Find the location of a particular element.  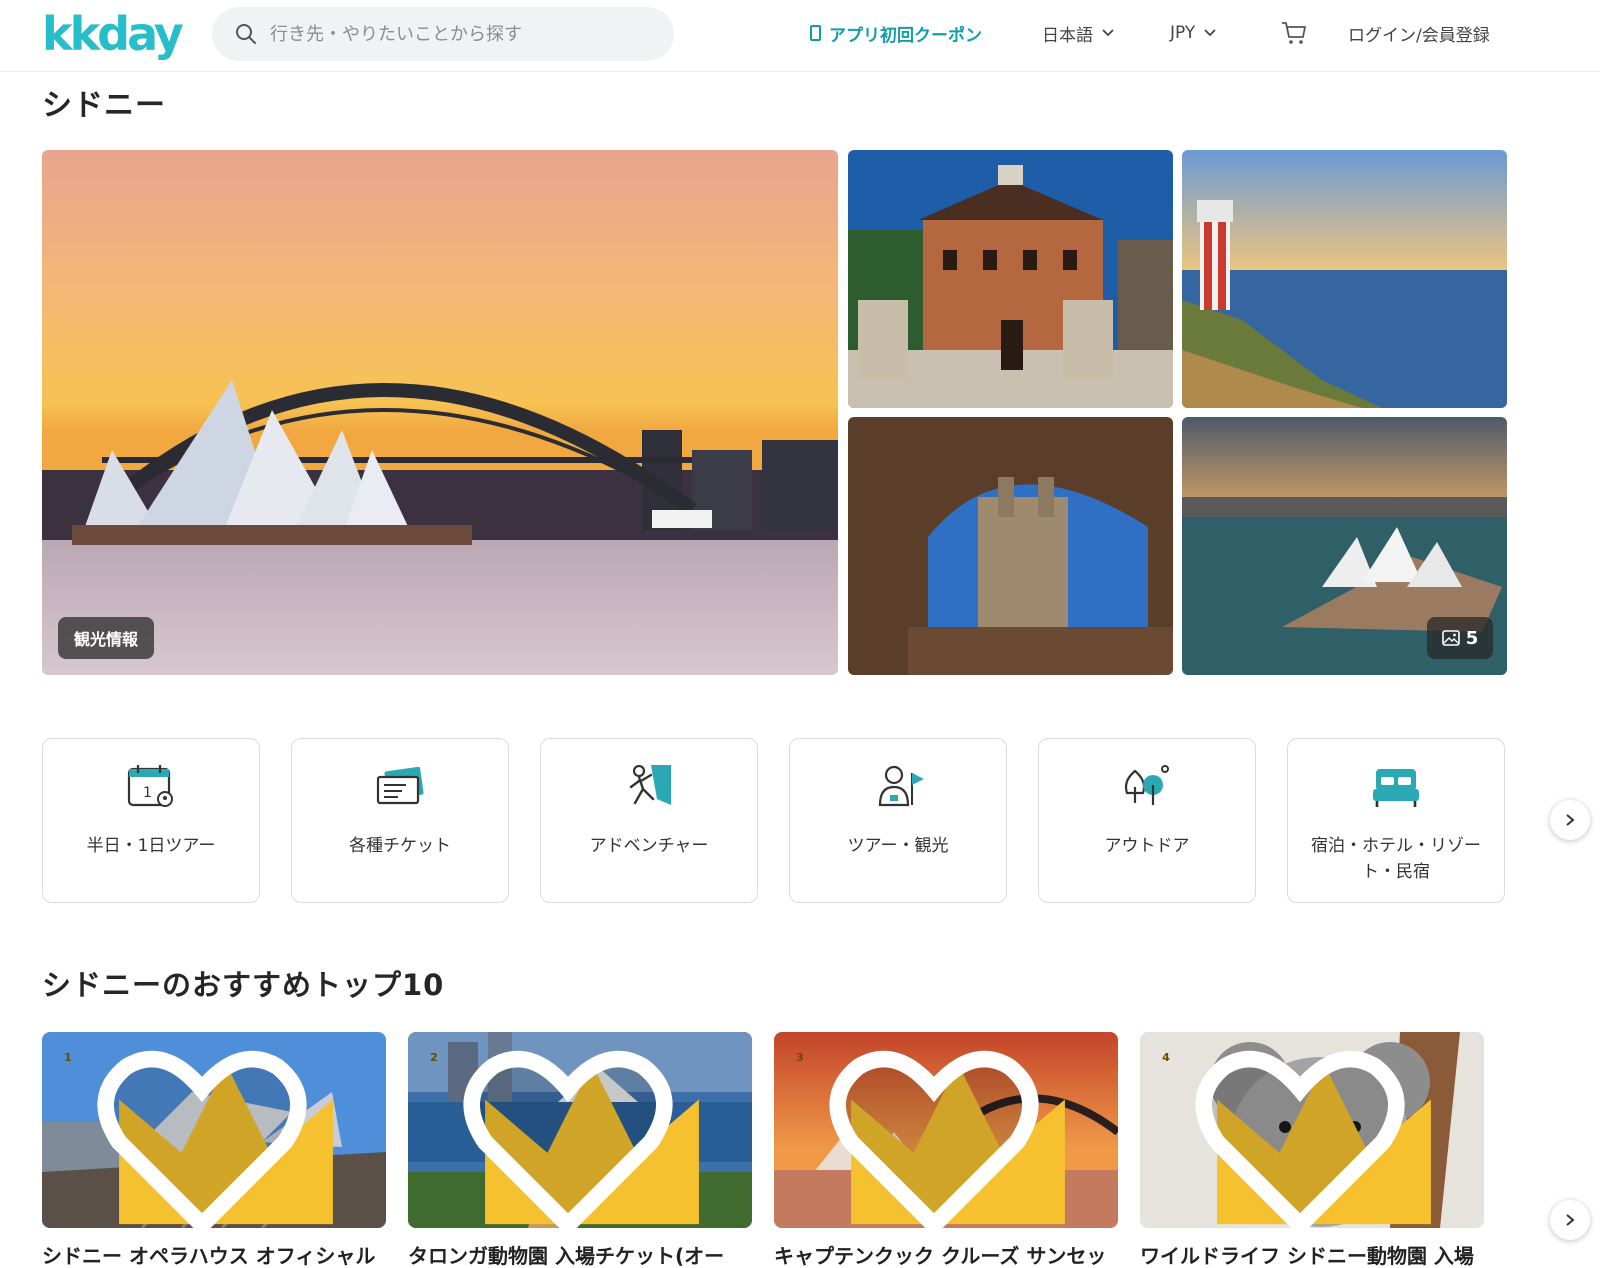

product-title: タロンガ動物園 入場チケット(オー is located at coordinates (580, 1254).